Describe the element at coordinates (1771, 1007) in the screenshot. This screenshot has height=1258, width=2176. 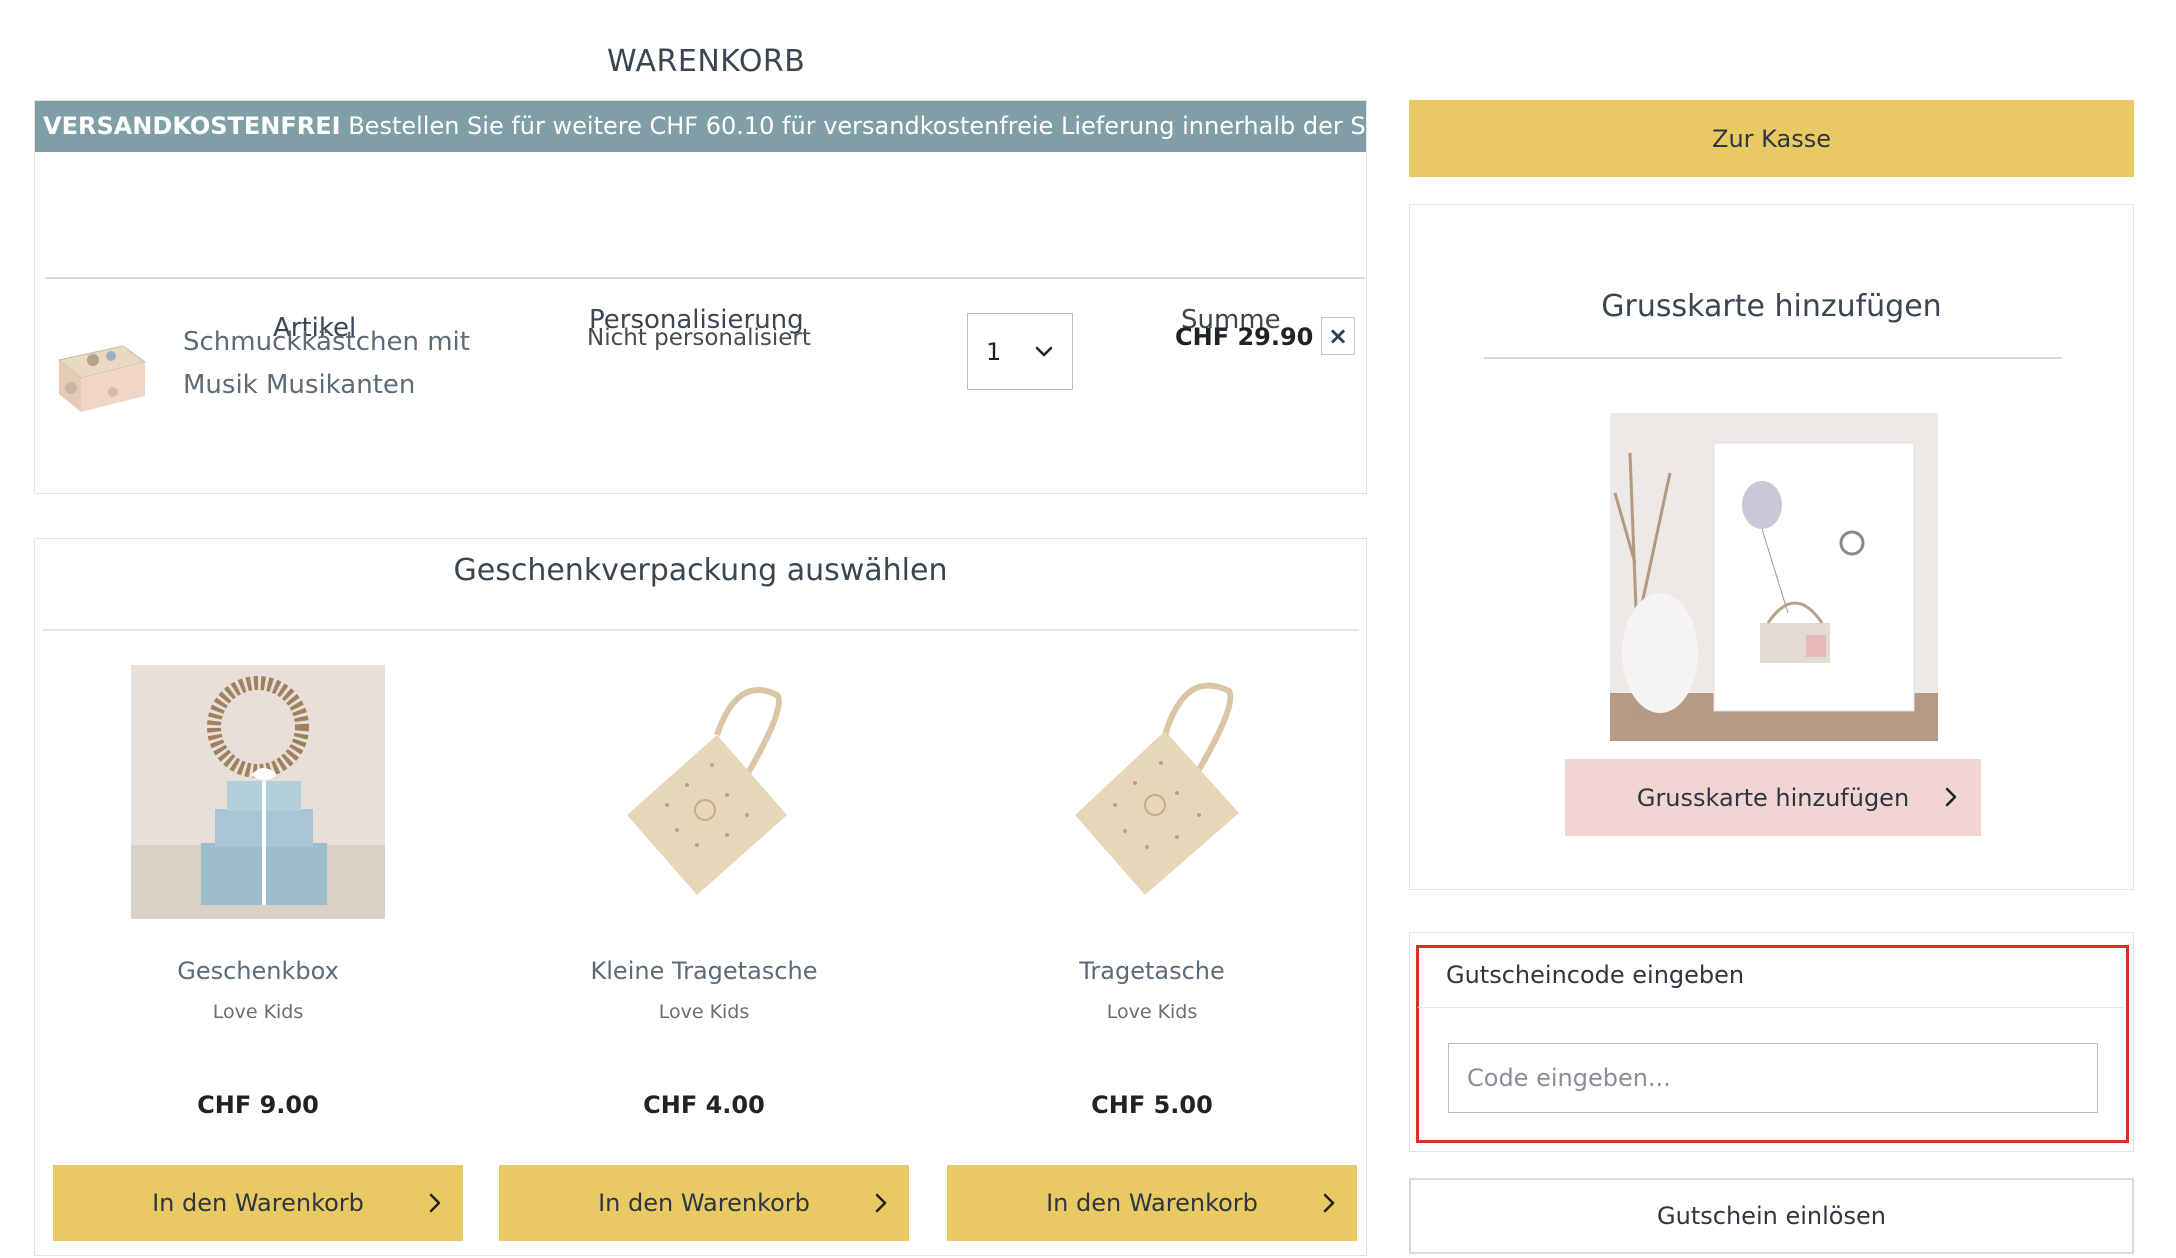
I see `voucher-divider` at that location.